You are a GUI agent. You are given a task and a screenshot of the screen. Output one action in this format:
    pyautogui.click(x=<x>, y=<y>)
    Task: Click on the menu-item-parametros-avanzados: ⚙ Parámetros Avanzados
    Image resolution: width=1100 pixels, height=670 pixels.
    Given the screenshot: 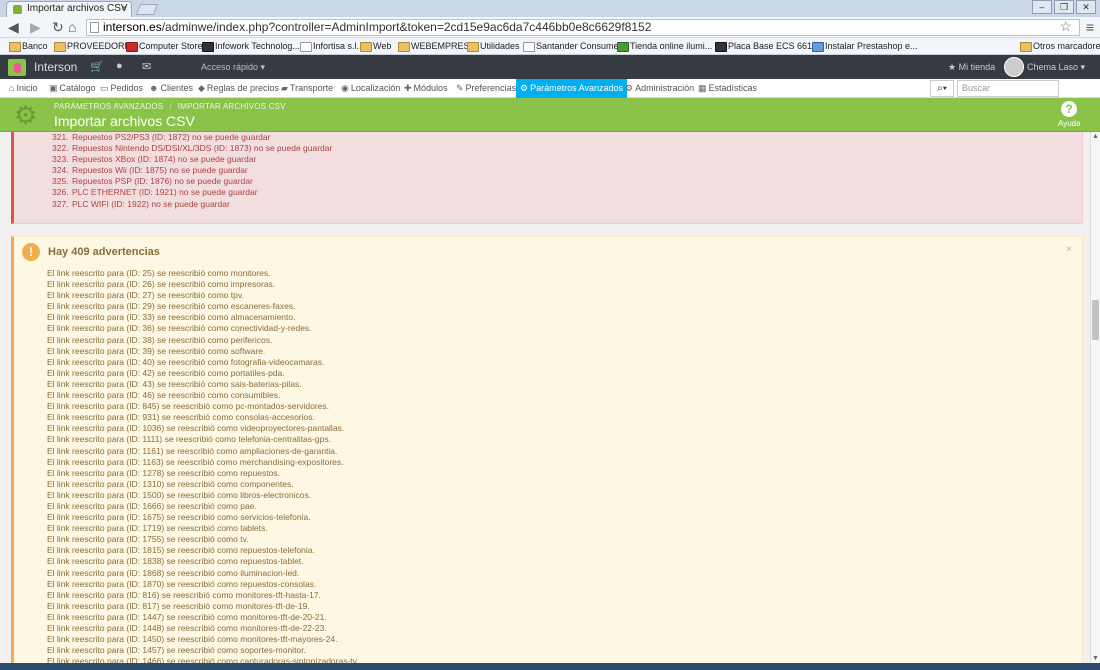 What is the action you would take?
    pyautogui.click(x=571, y=88)
    